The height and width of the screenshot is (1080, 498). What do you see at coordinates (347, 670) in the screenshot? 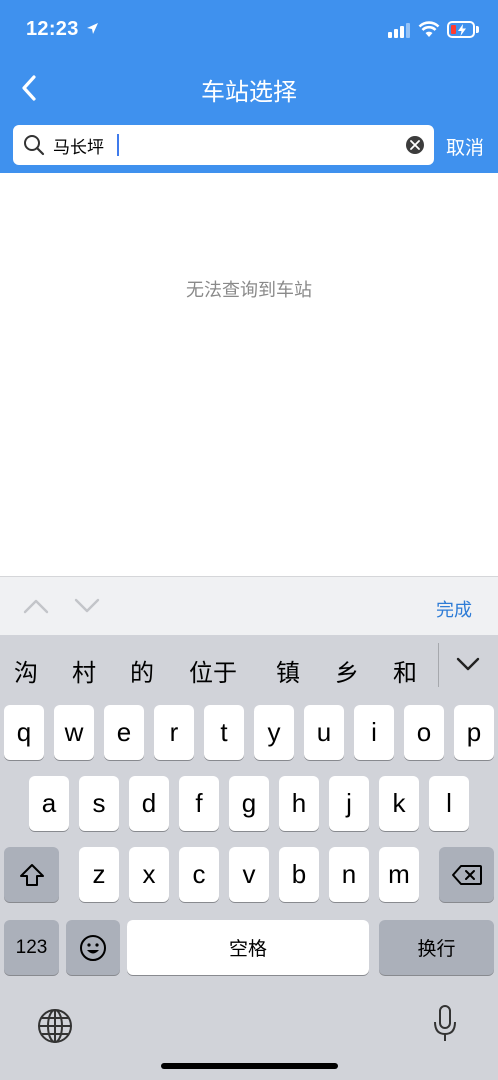
I see `candidate-item: 乡` at bounding box center [347, 670].